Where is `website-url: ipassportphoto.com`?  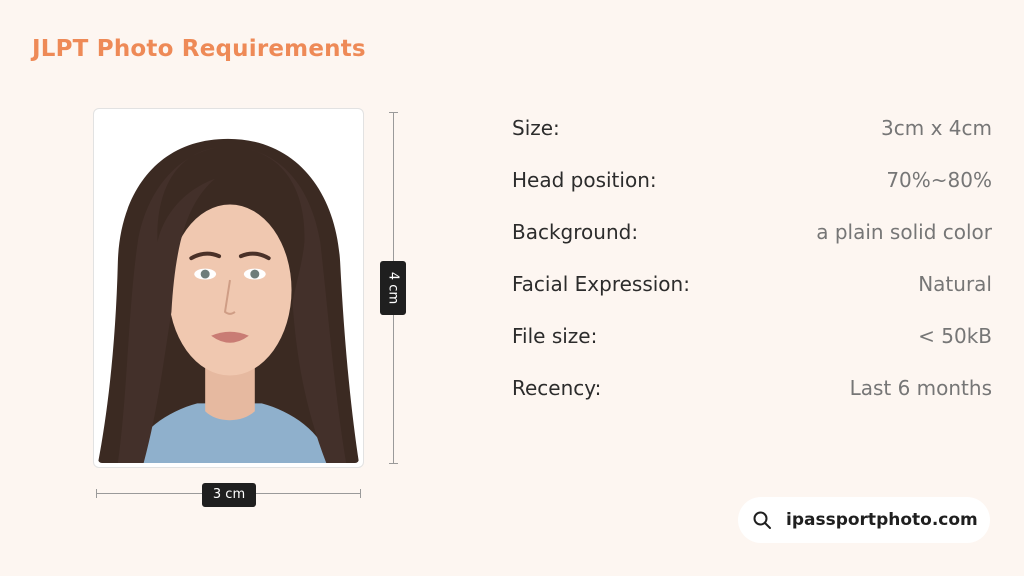 website-url: ipassportphoto.com is located at coordinates (882, 520).